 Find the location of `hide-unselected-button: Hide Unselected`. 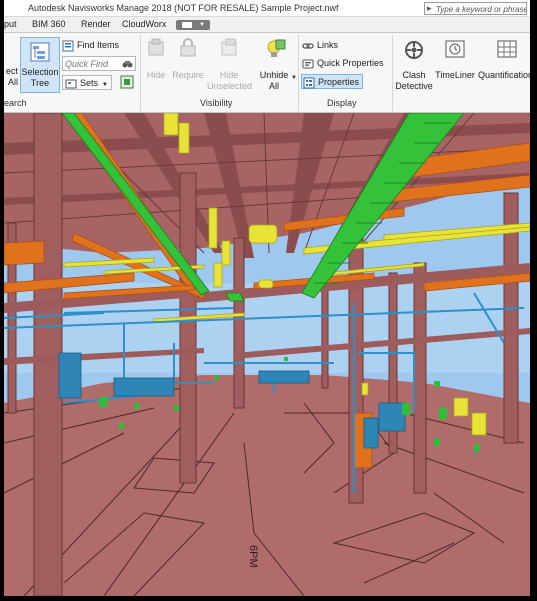

hide-unselected-button: Hide Unselected is located at coordinates (230, 64).